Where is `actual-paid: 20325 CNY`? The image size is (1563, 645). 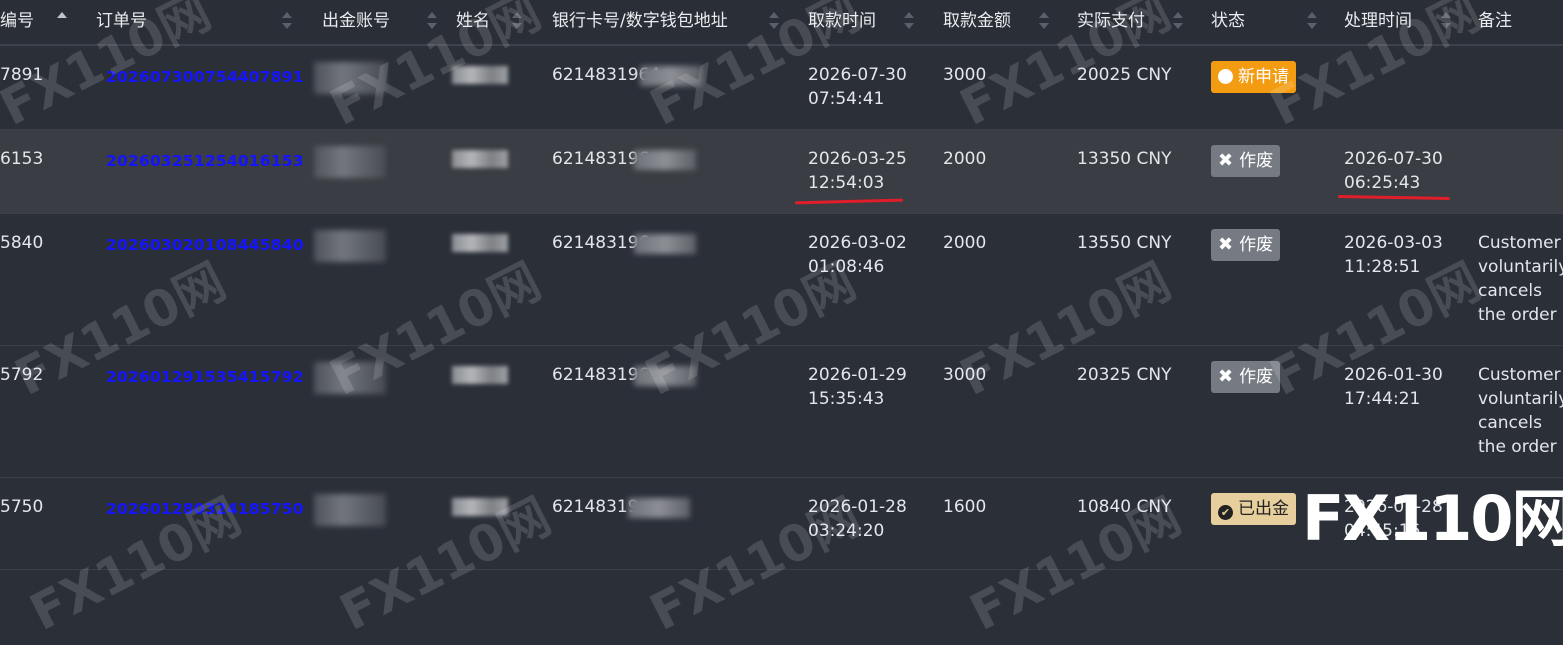 actual-paid: 20325 CNY is located at coordinates (1124, 375).